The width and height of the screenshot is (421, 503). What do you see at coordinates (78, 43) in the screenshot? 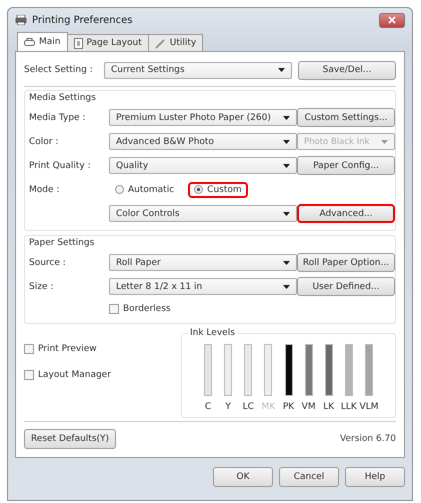
I see `page-icon` at bounding box center [78, 43].